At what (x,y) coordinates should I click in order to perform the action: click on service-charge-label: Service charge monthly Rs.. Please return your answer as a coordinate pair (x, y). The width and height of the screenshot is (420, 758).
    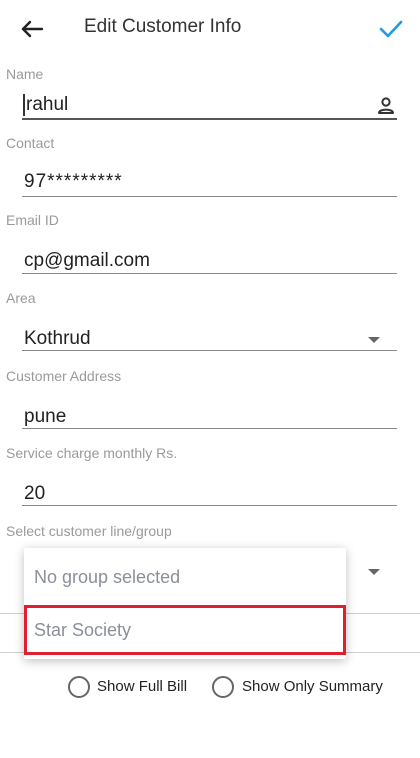
    Looking at the image, I should click on (92, 453).